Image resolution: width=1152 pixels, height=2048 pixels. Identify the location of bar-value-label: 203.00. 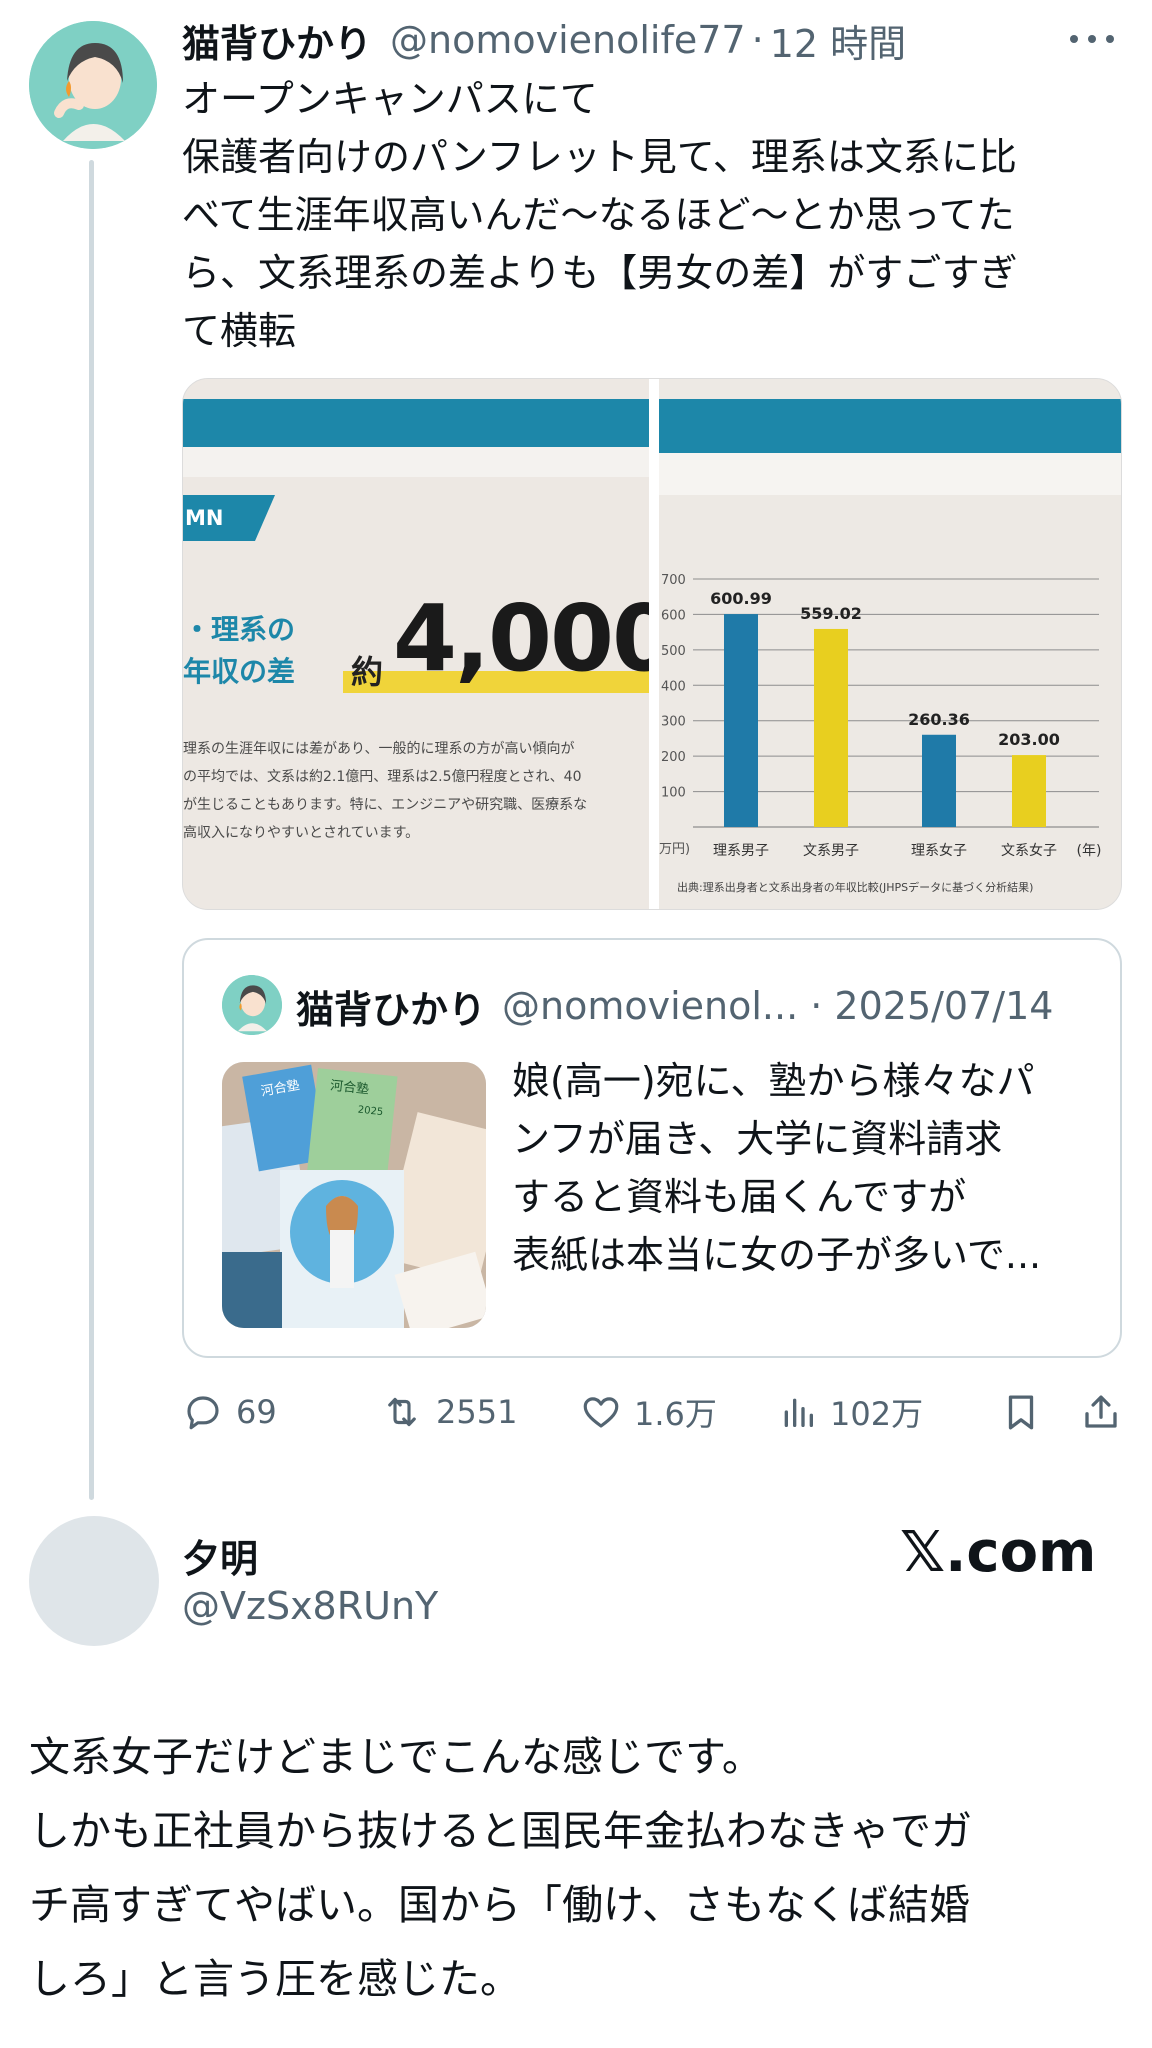
(1029, 739).